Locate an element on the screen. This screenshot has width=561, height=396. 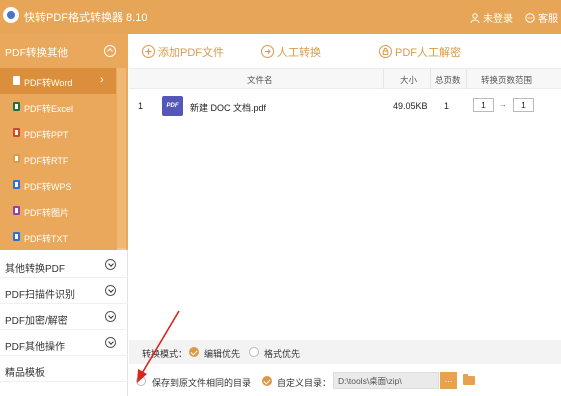
column-header-size: 大小 is located at coordinates (409, 80).